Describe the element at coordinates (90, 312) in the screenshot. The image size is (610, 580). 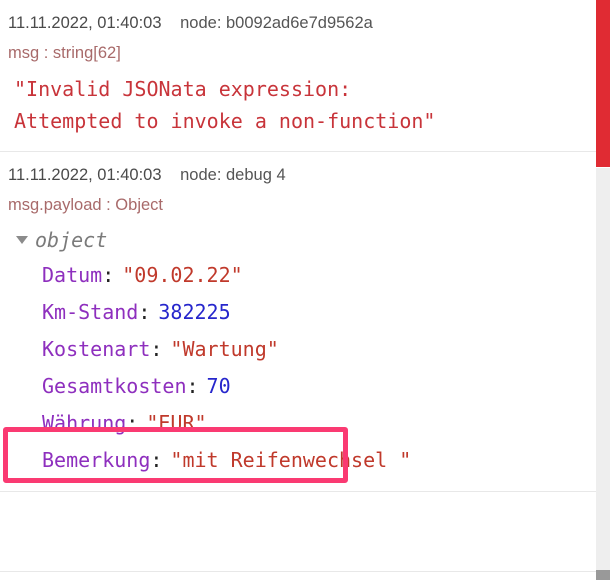
I see `property-key: Km-Stand` at that location.